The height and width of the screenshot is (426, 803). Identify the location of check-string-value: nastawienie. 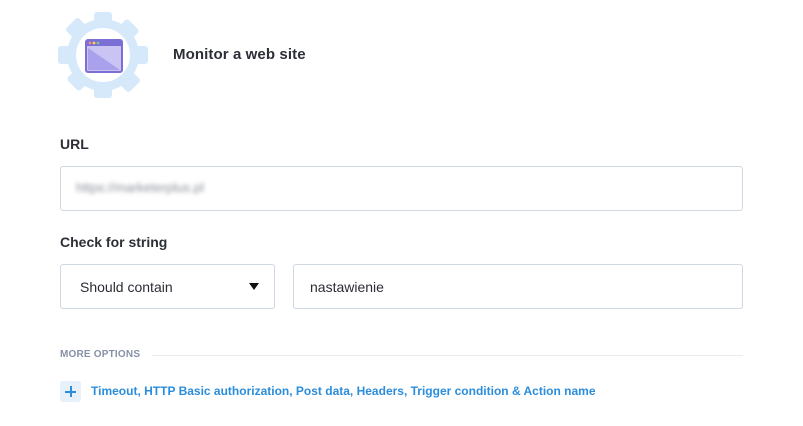
(347, 287).